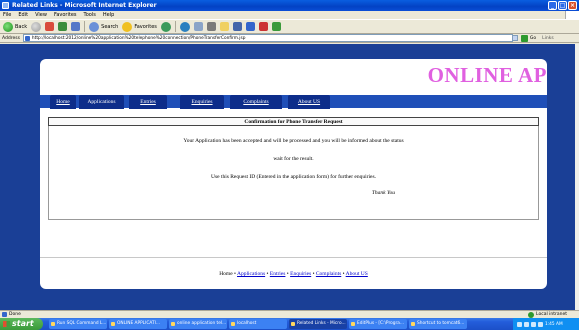 The image size is (579, 330). I want to click on status-left: Done, so click(11, 314).